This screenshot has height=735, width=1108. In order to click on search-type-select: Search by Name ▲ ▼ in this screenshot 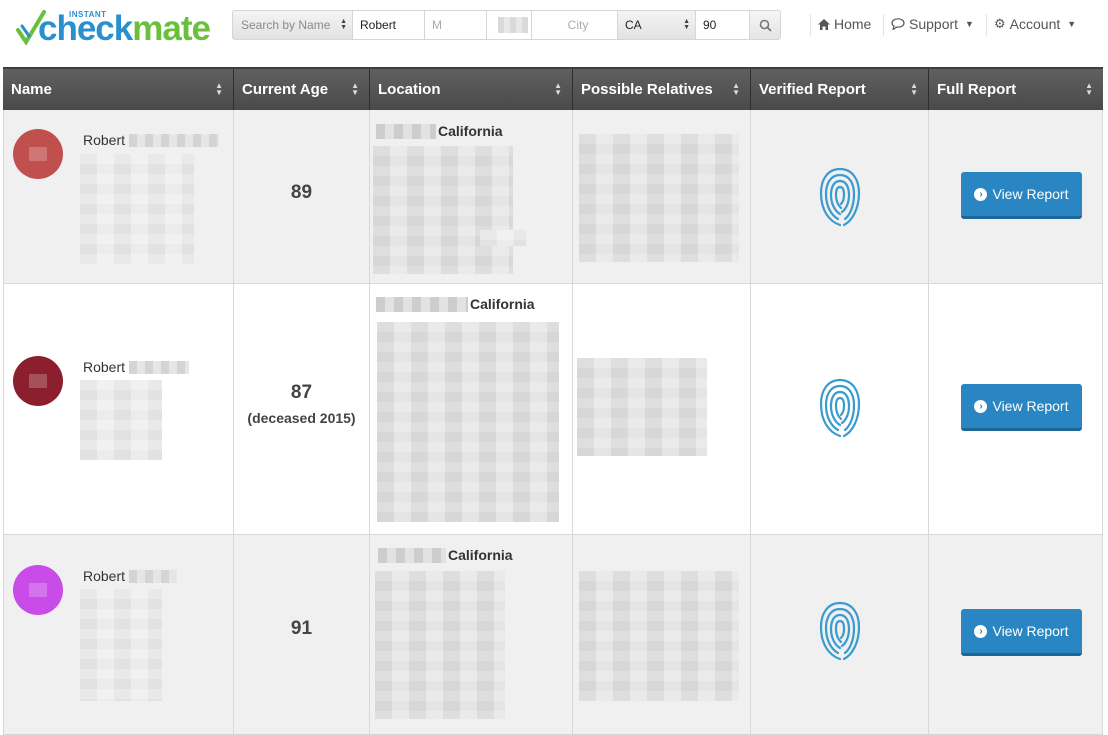, I will do `click(292, 25)`.